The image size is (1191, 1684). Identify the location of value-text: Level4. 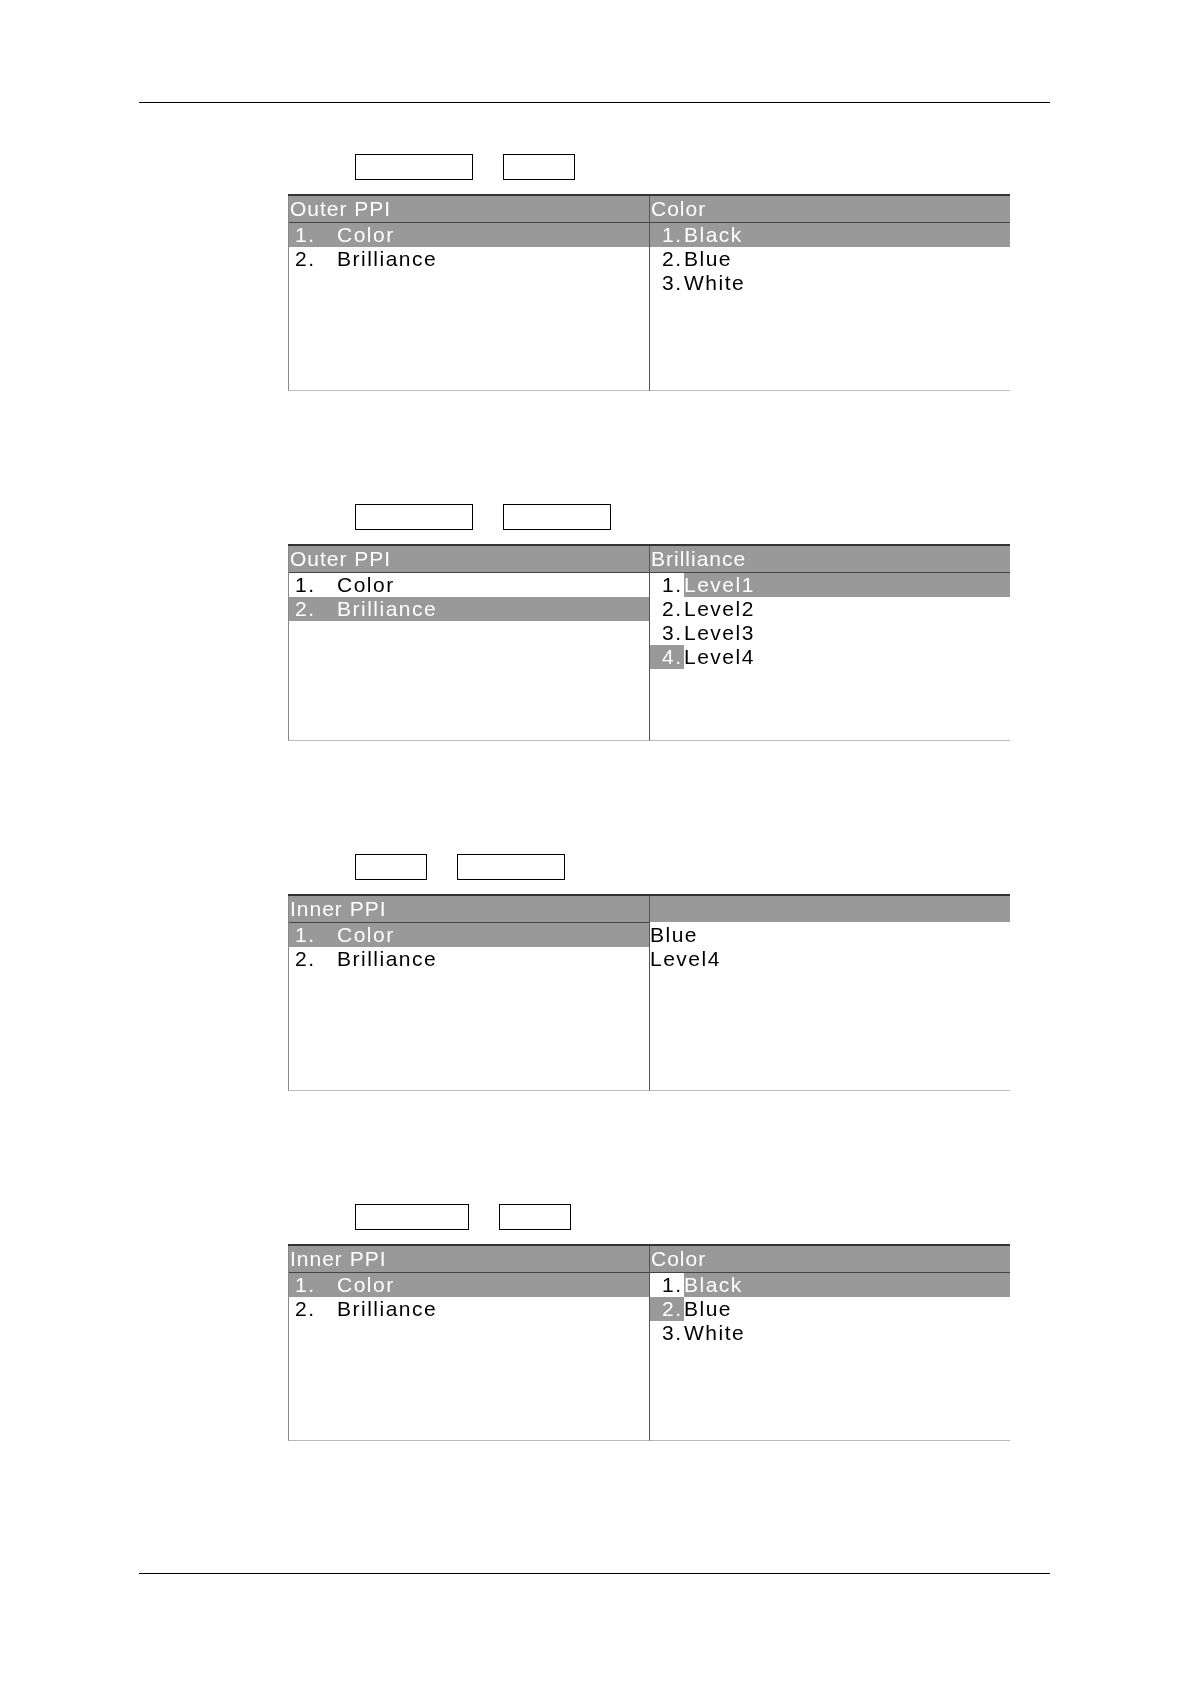
(686, 959).